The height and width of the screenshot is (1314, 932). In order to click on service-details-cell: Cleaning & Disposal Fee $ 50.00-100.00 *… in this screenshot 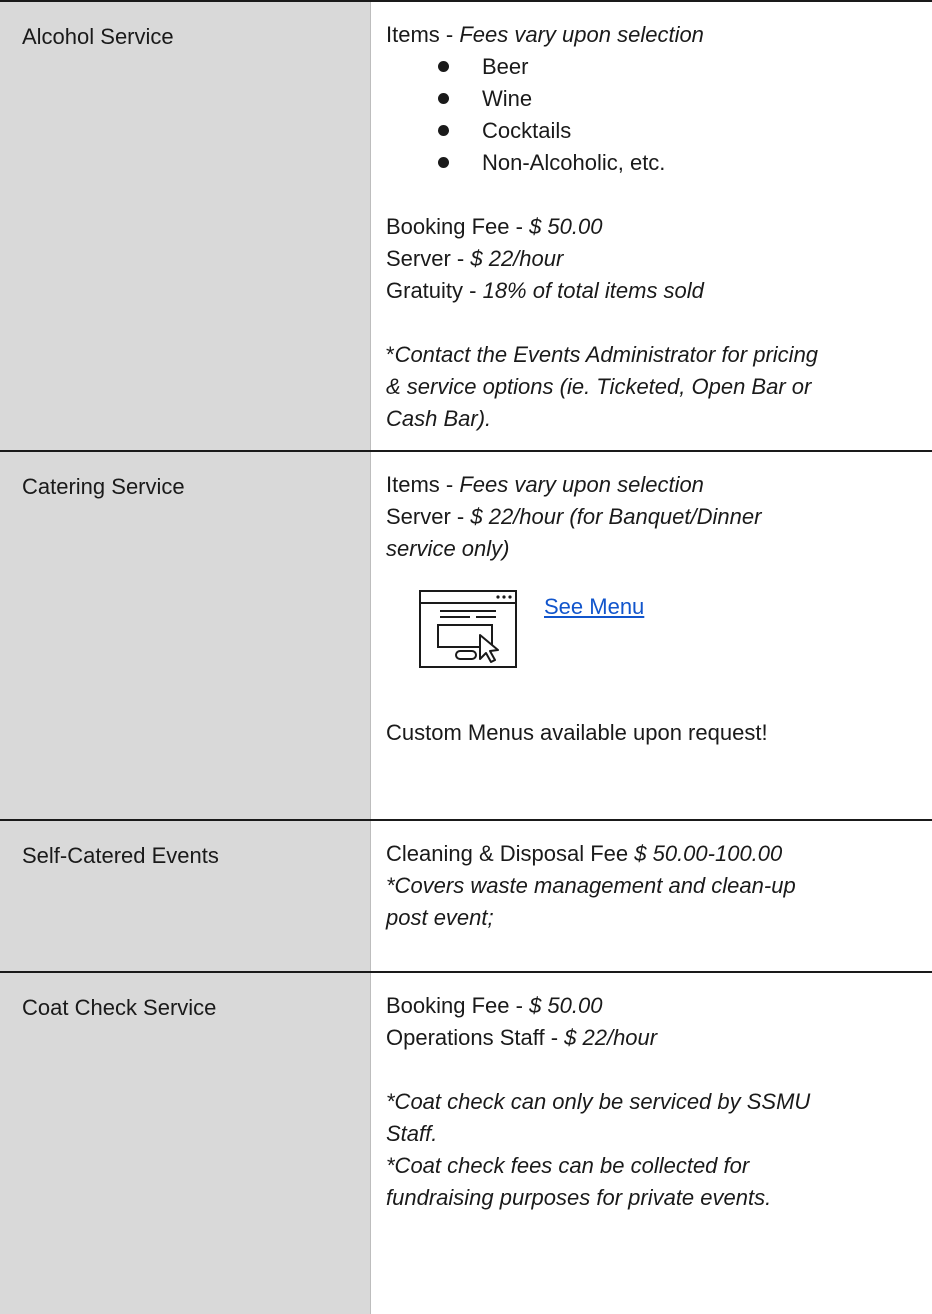, I will do `click(651, 896)`.